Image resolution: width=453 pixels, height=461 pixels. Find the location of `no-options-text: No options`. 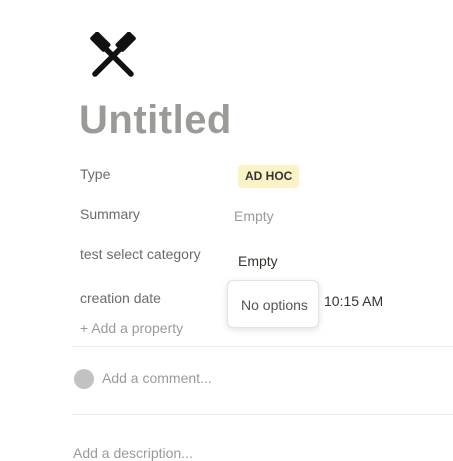

no-options-text: No options is located at coordinates (274, 305).